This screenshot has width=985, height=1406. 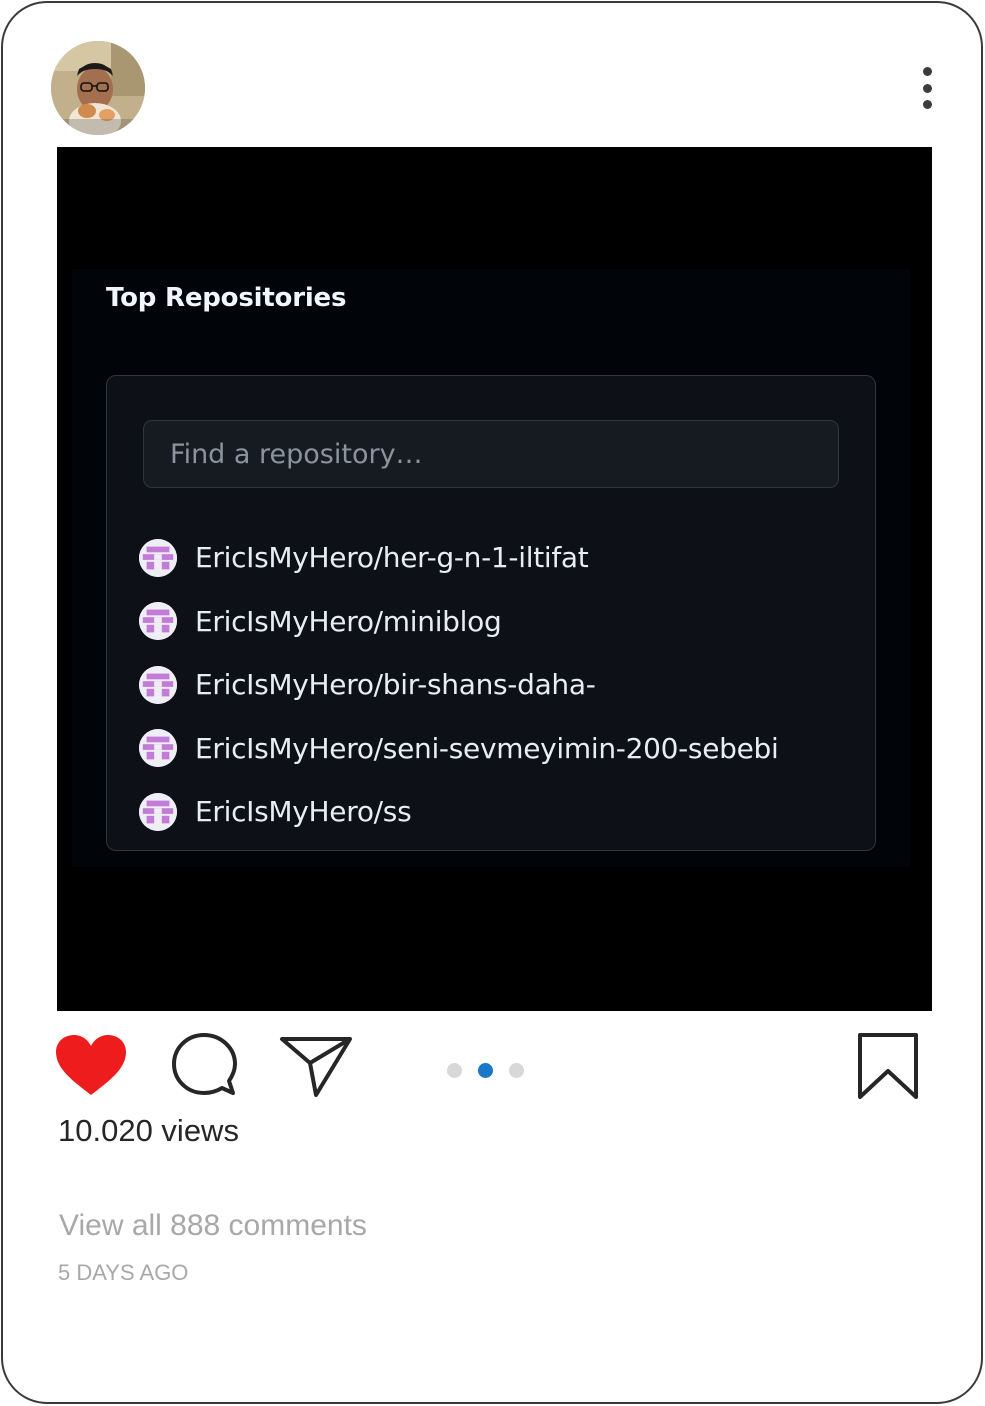 What do you see at coordinates (487, 748) in the screenshot?
I see `repo-name: EricIsMyHero/seni-sevmeyimin-200-sebebi` at bounding box center [487, 748].